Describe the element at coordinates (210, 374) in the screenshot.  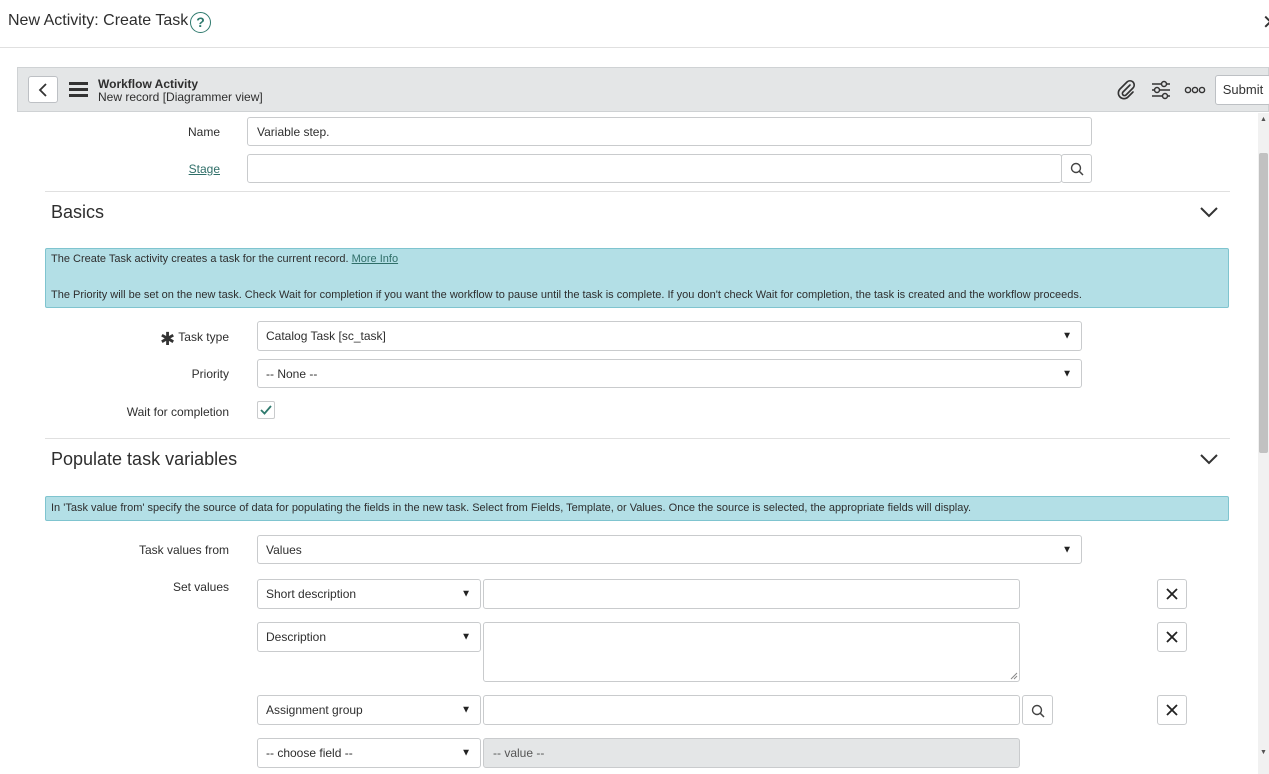
I see `priority-label: Priority` at that location.